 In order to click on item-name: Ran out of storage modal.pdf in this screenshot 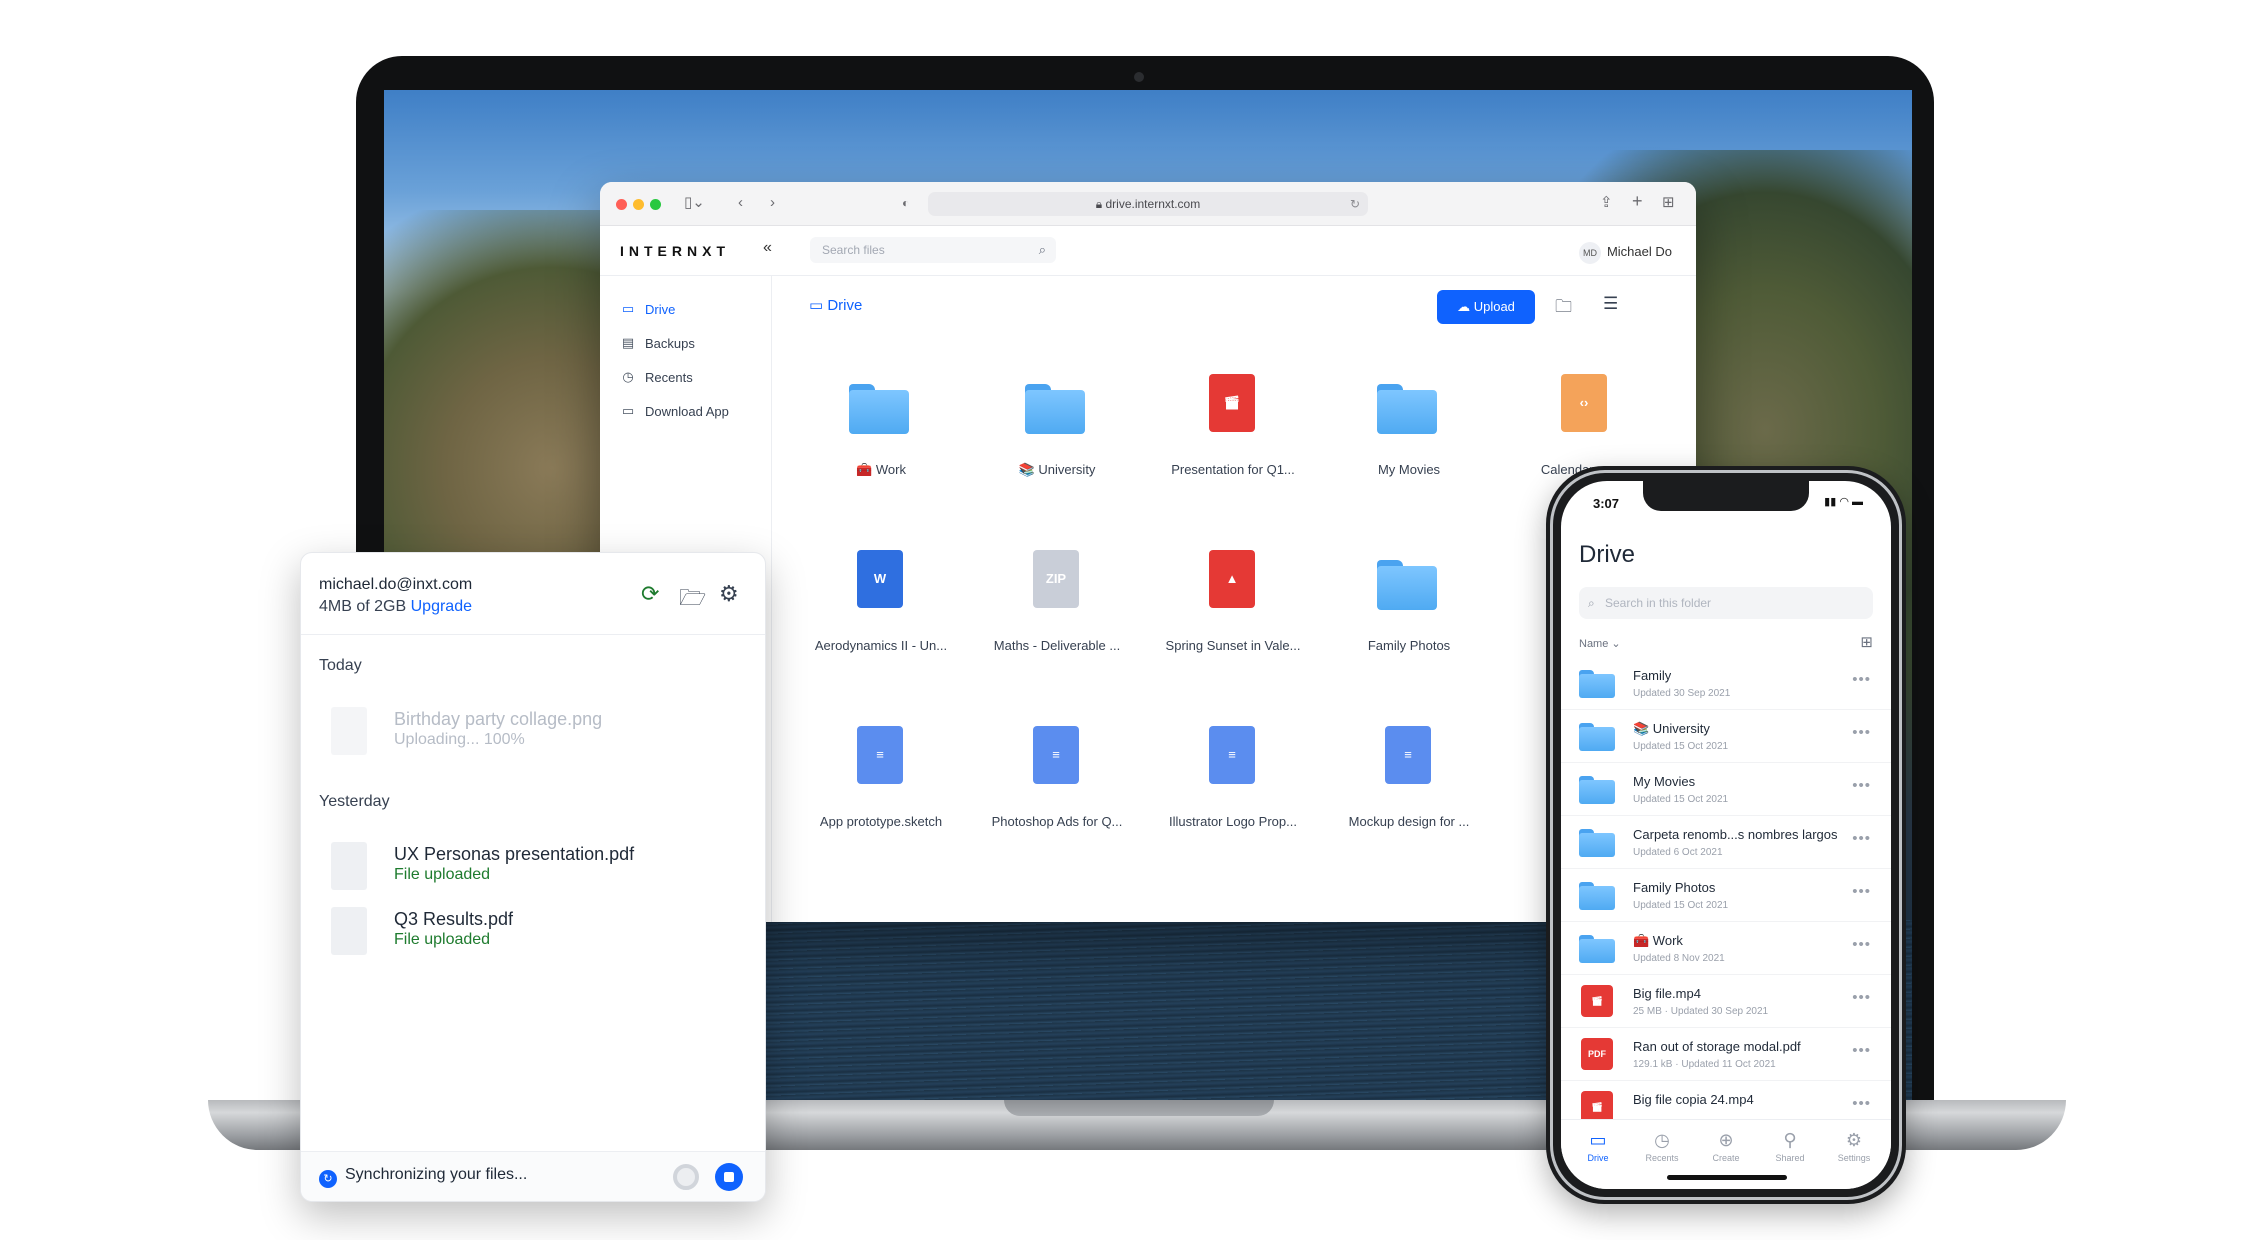, I will do `click(1717, 1046)`.